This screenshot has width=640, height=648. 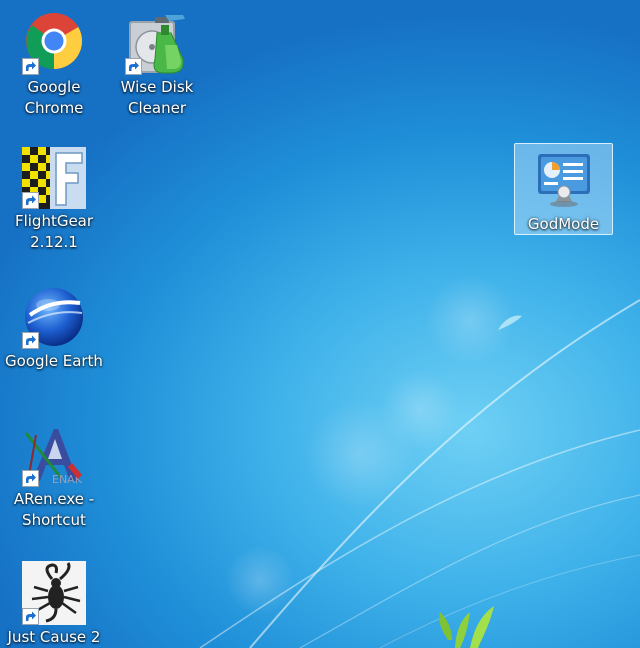 What do you see at coordinates (54, 602) in the screenshot?
I see `desktop-icon-just-cause-2: Just Cause 2` at bounding box center [54, 602].